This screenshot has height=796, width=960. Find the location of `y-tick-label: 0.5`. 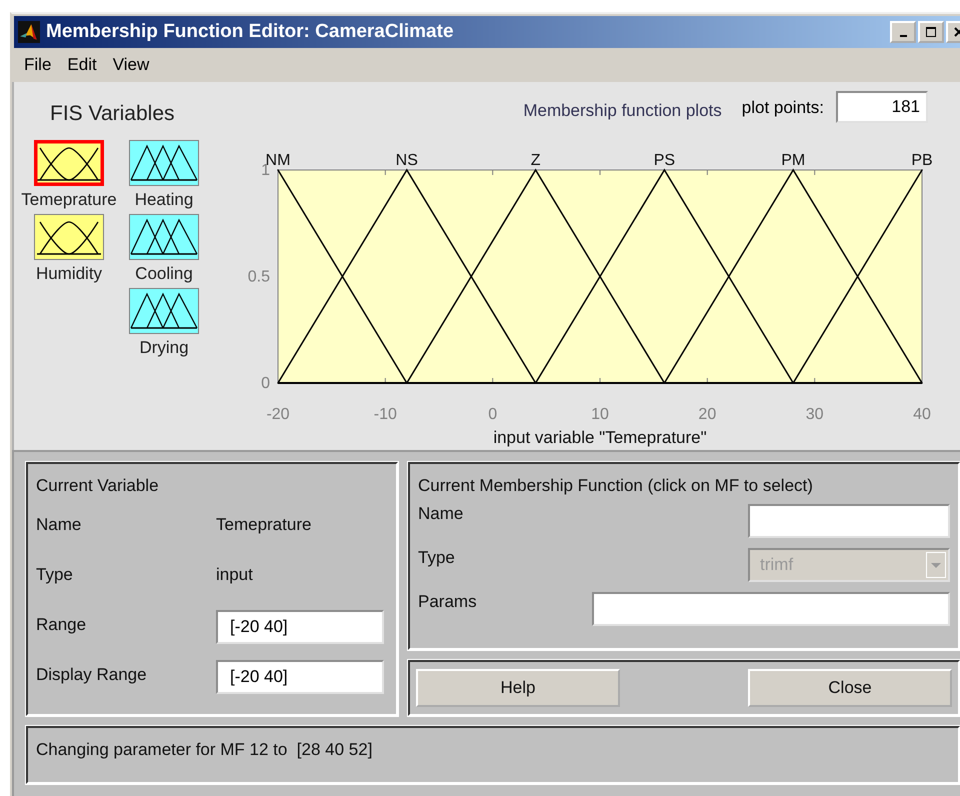

y-tick-label: 0.5 is located at coordinates (259, 277).